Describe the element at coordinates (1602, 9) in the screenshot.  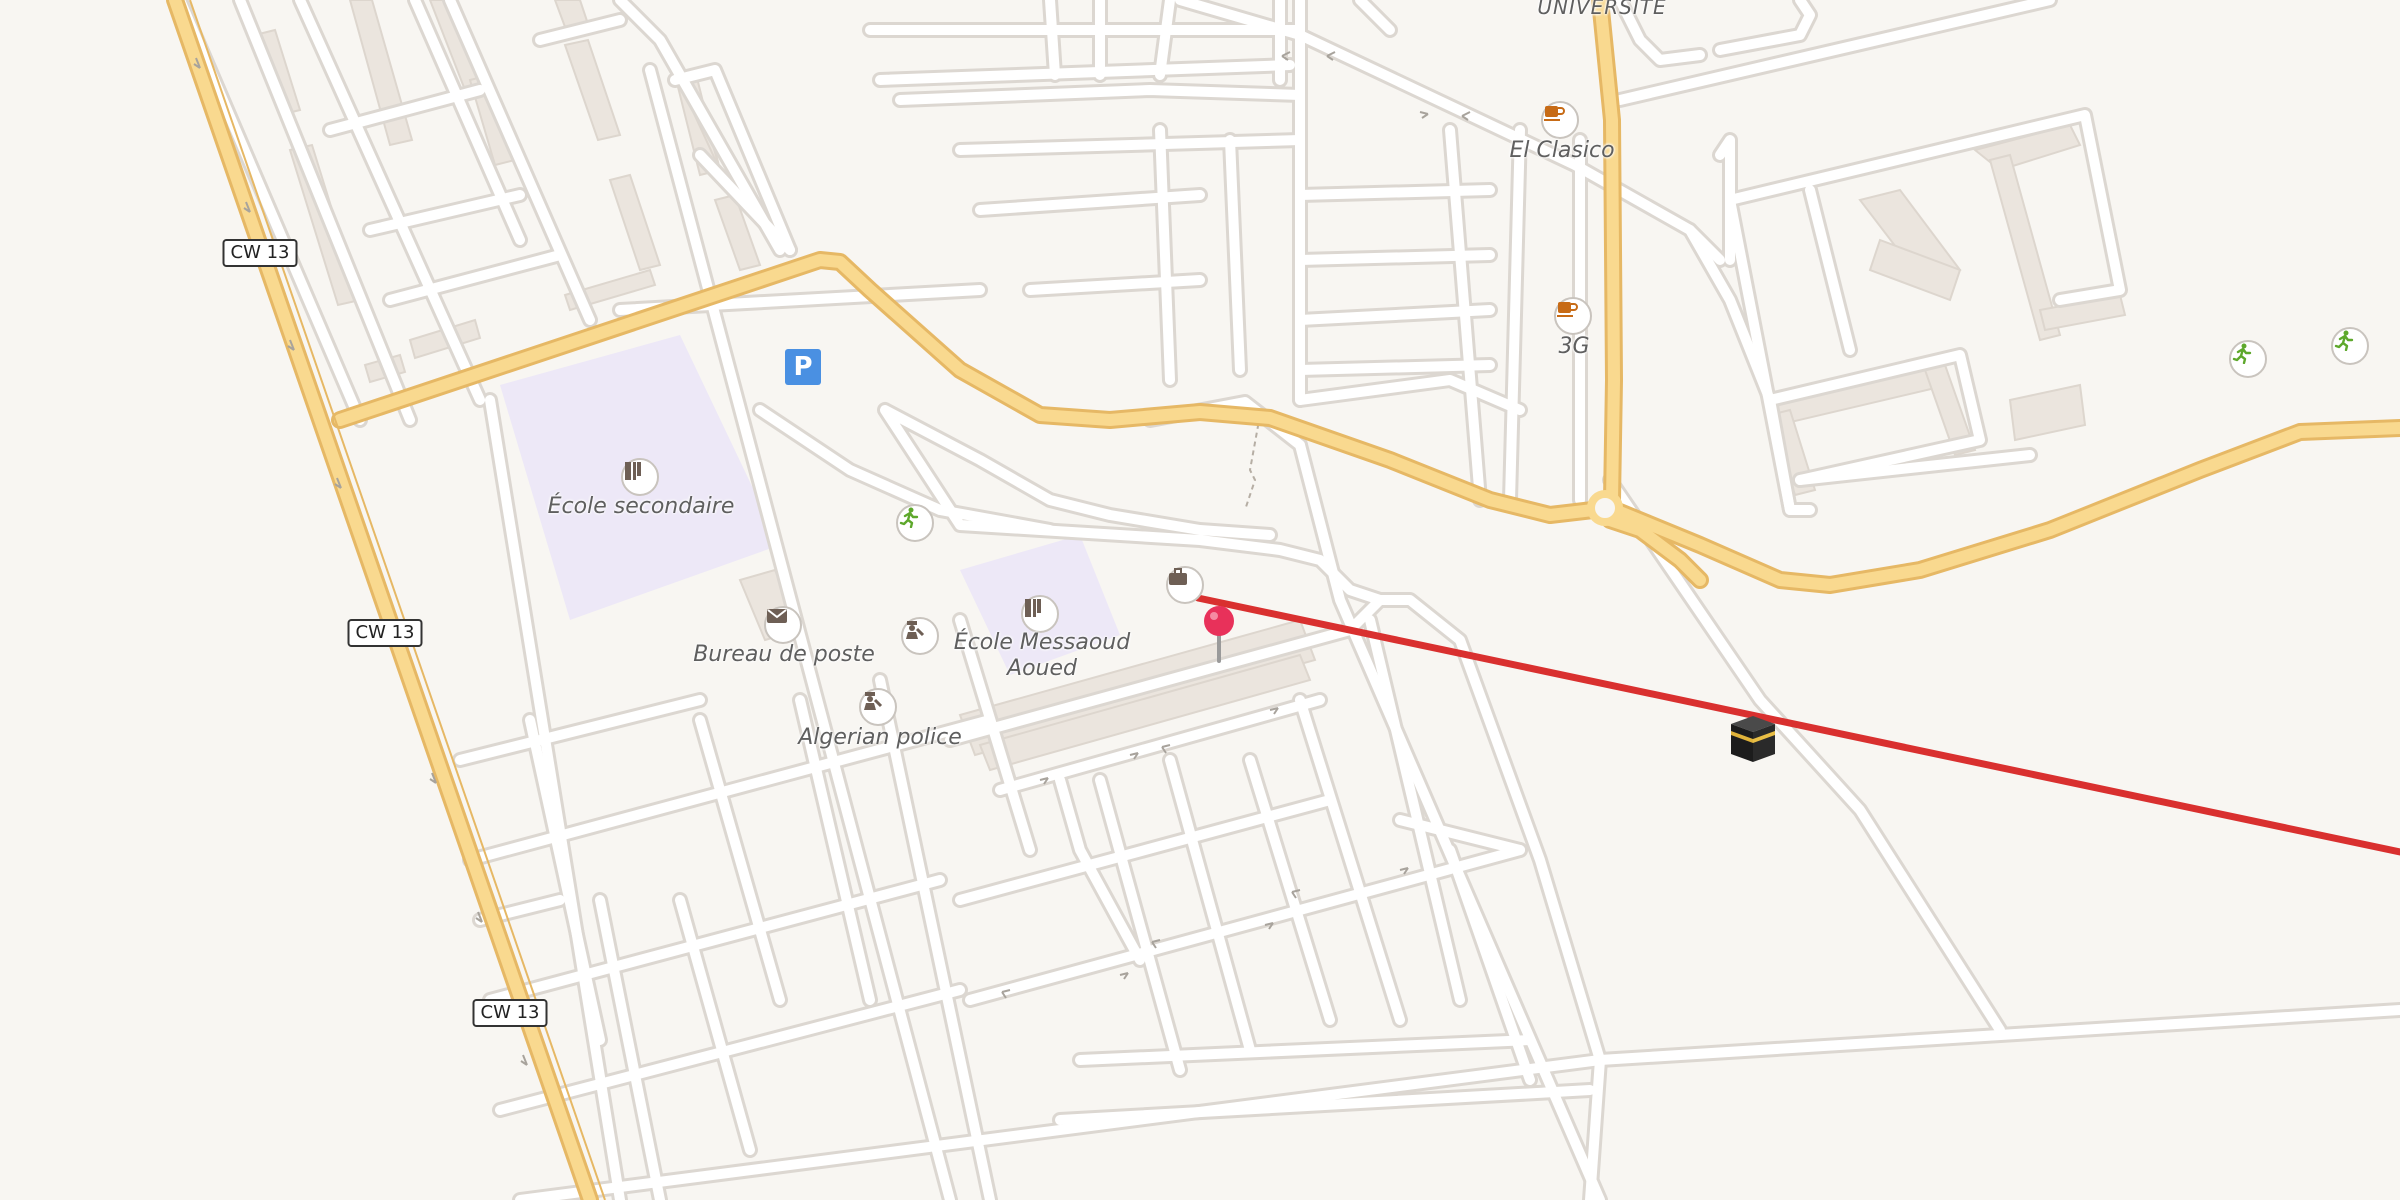
I see `label-universite: UNIVERSITE` at that location.